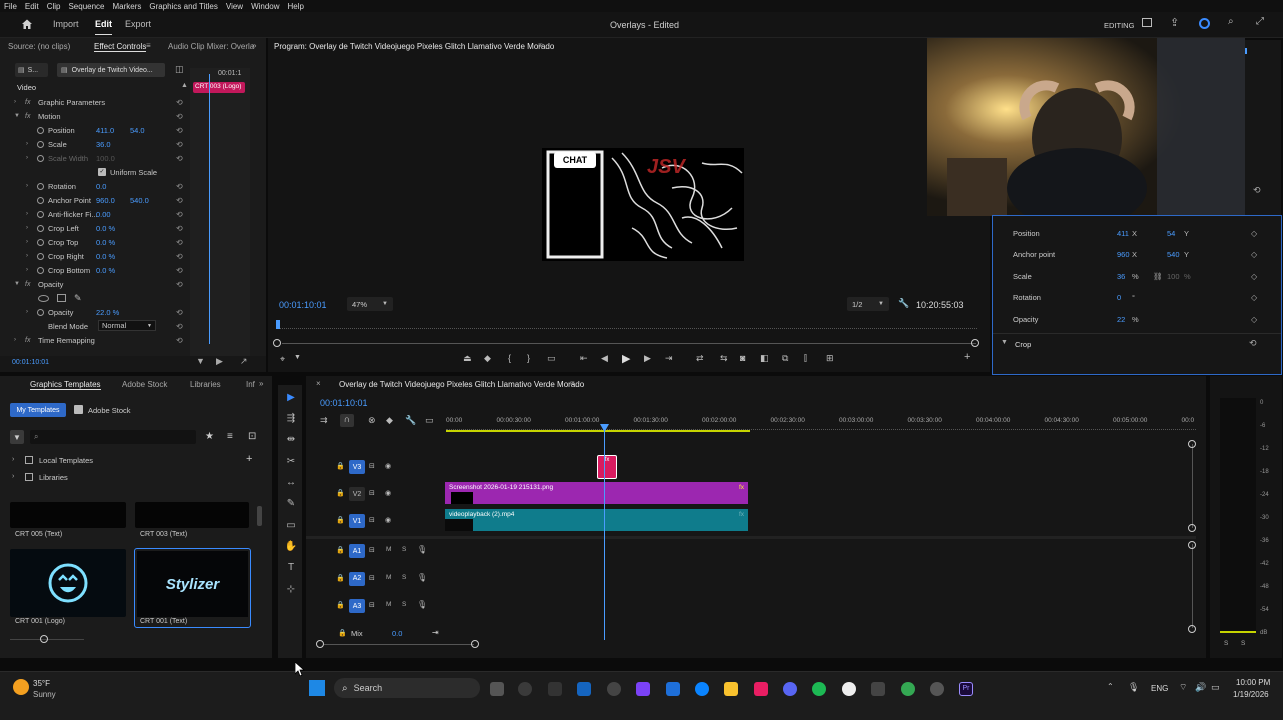 The height and width of the screenshot is (720, 1283). Describe the element at coordinates (1147, 22) in the screenshot. I see `workspaces-icon` at that location.